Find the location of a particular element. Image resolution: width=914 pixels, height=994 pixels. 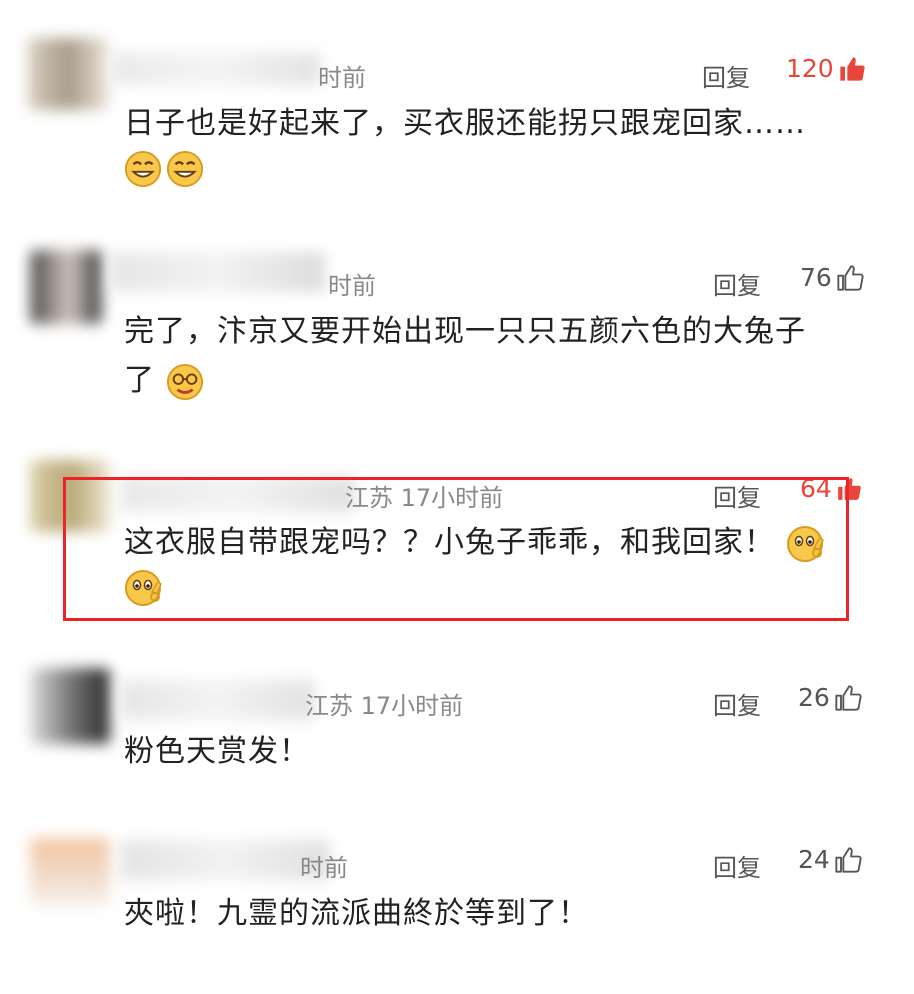

comment-text: 完了，汴京又要开始出现一只只五颜六色的大兔子 is located at coordinates (465, 331).